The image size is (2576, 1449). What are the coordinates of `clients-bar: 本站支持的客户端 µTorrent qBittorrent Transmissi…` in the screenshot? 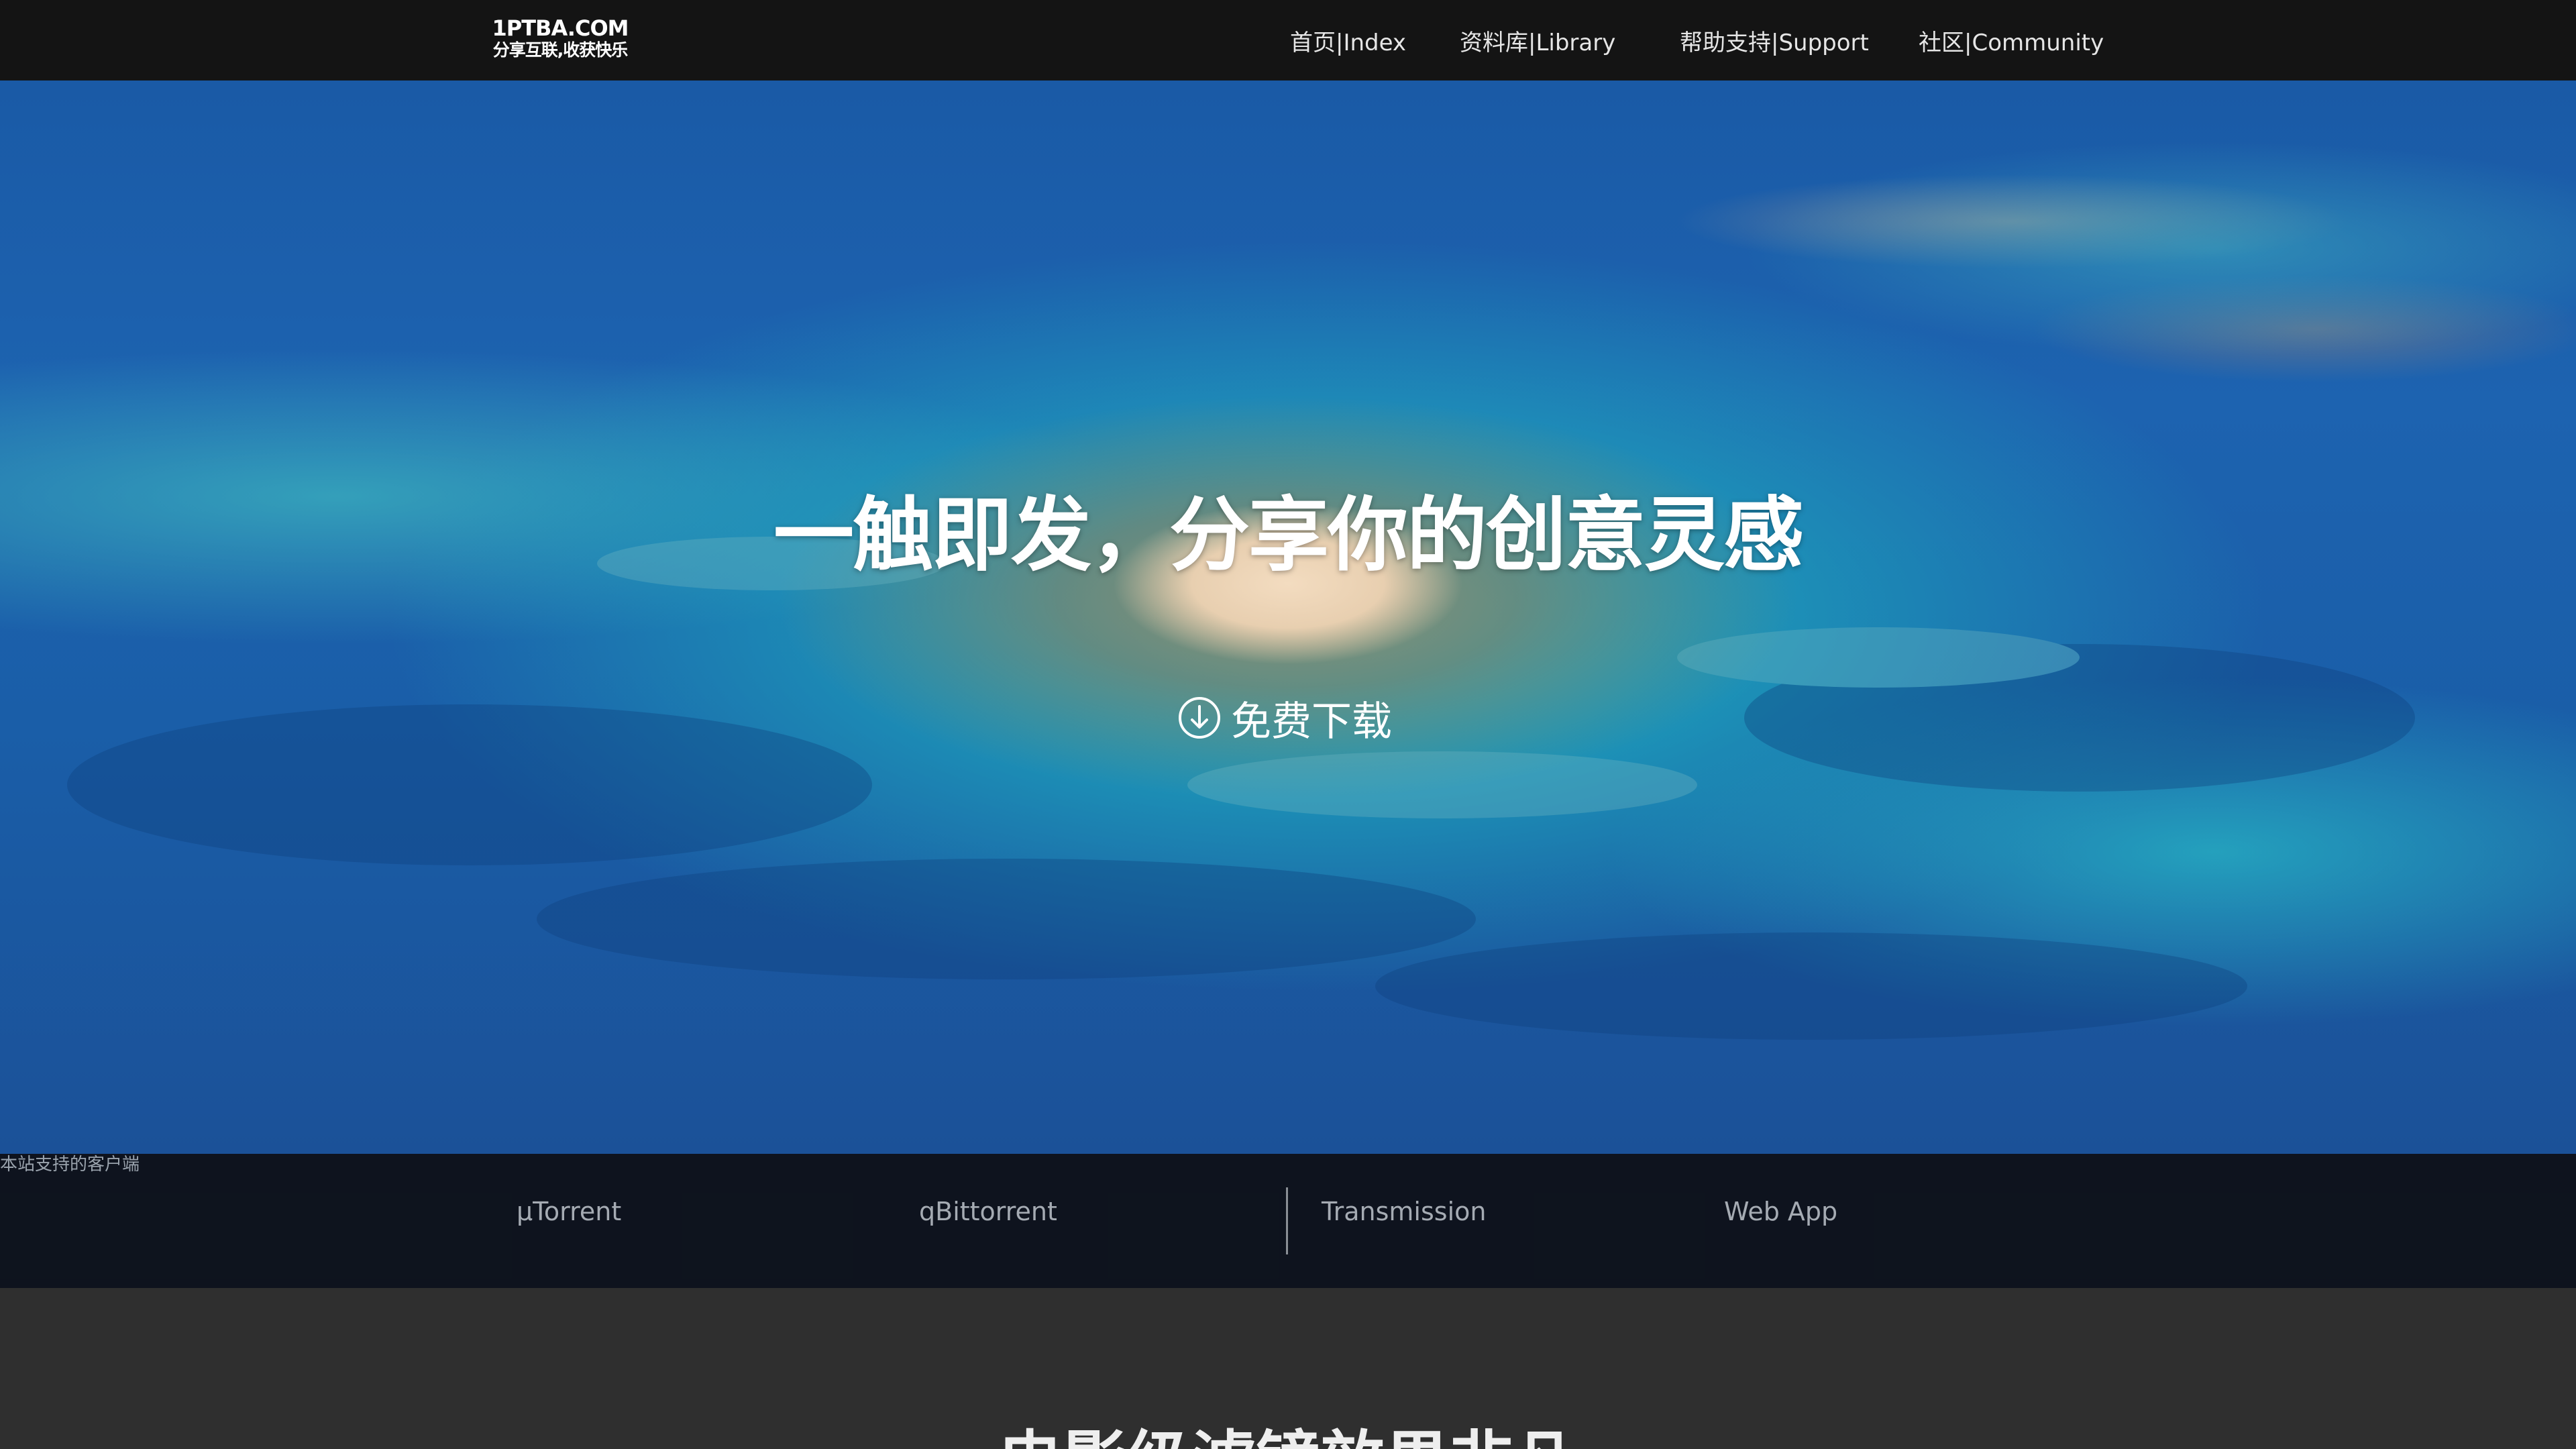 It's located at (1288, 1221).